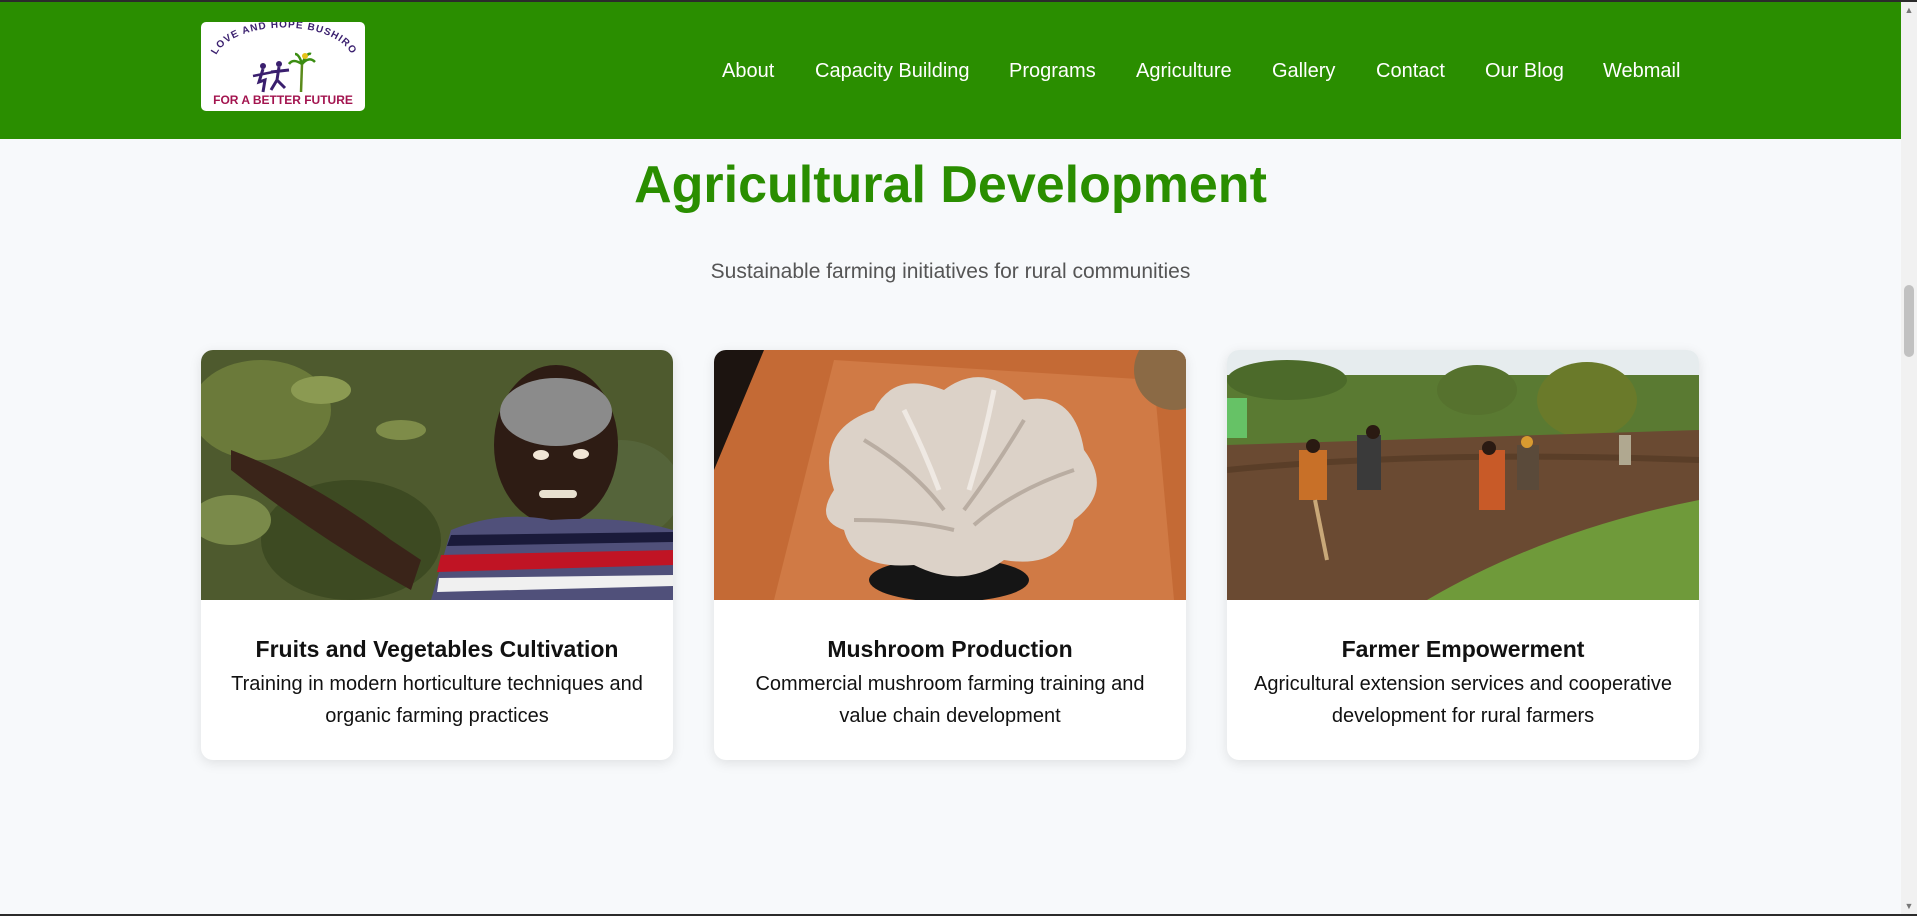 The height and width of the screenshot is (916, 1917). I want to click on vertical-scrollbar: ▲ ▼, so click(1909, 458).